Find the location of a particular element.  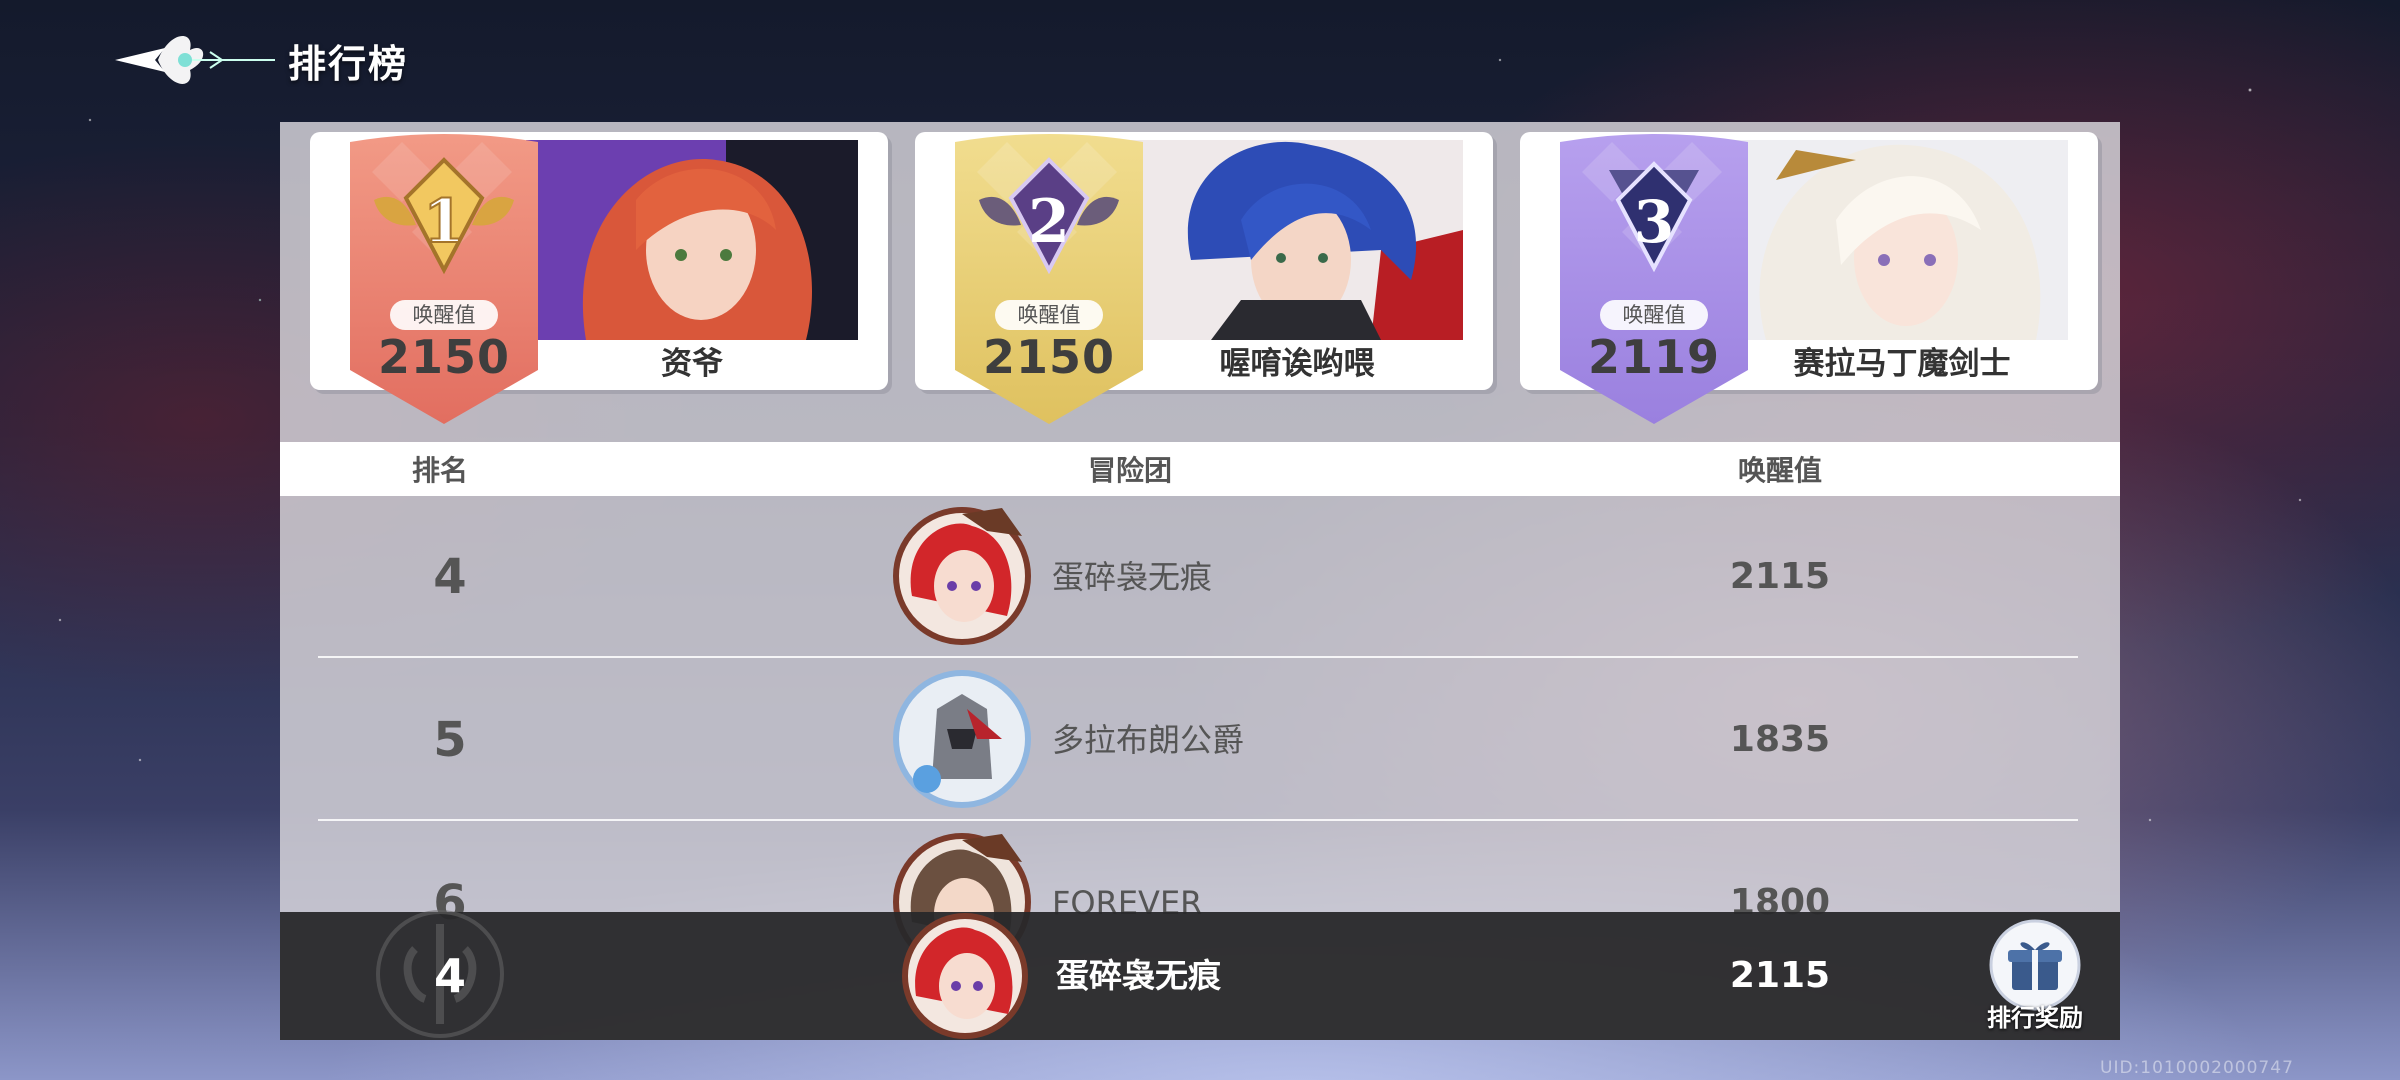

winged-back-emblem-icon is located at coordinates (195, 60).